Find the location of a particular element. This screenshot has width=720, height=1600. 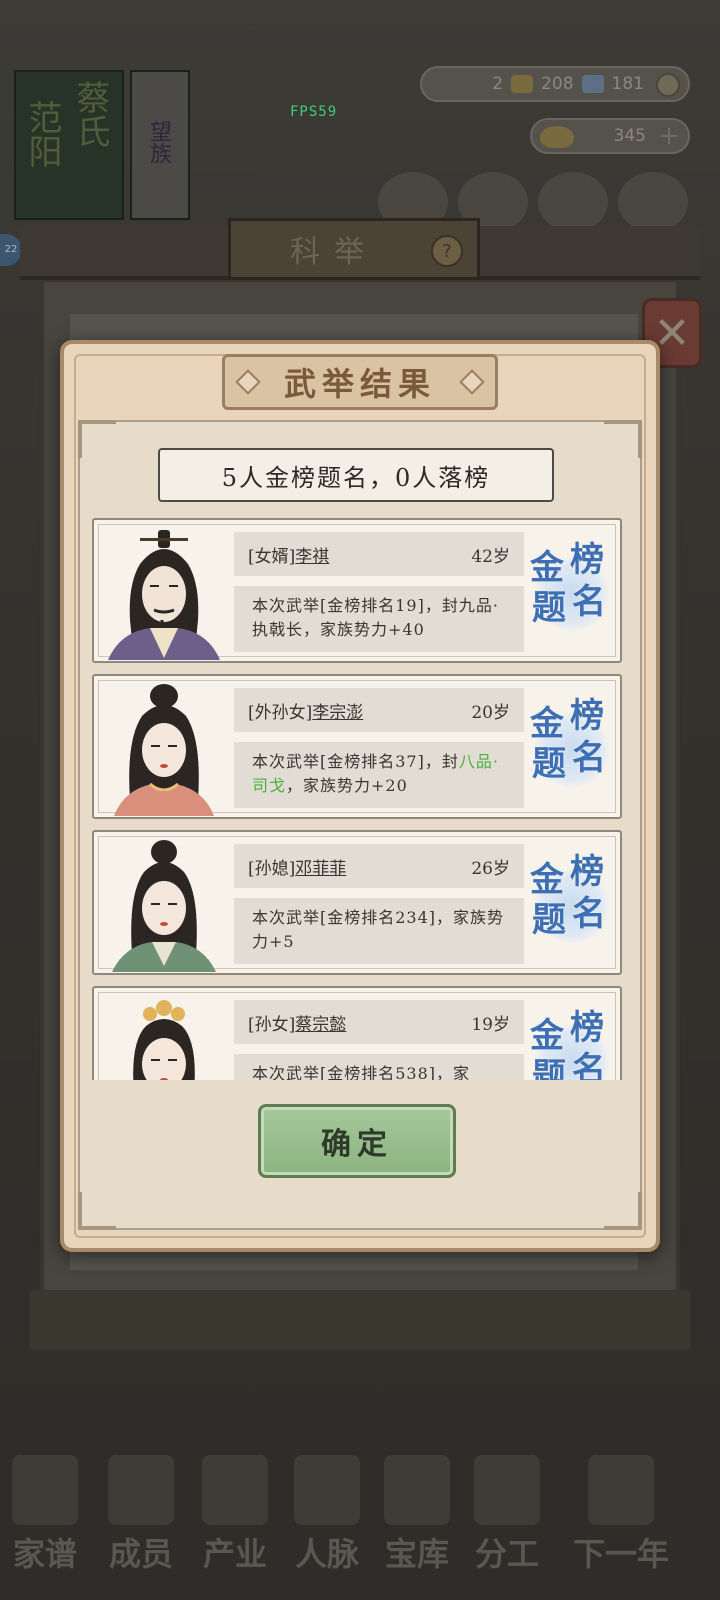

nav-item-label: 产业 is located at coordinates (234, 1554).